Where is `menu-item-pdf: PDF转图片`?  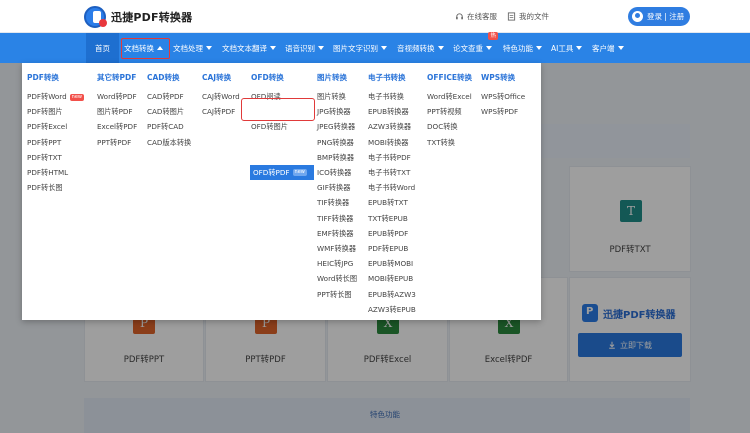 menu-item-pdf: PDF转图片 is located at coordinates (45, 112).